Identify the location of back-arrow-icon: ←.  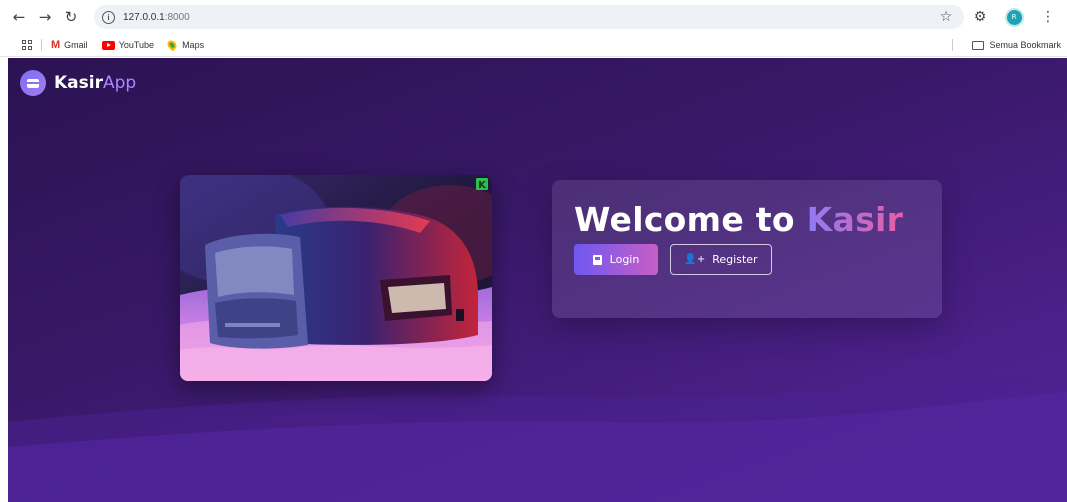
(19, 17).